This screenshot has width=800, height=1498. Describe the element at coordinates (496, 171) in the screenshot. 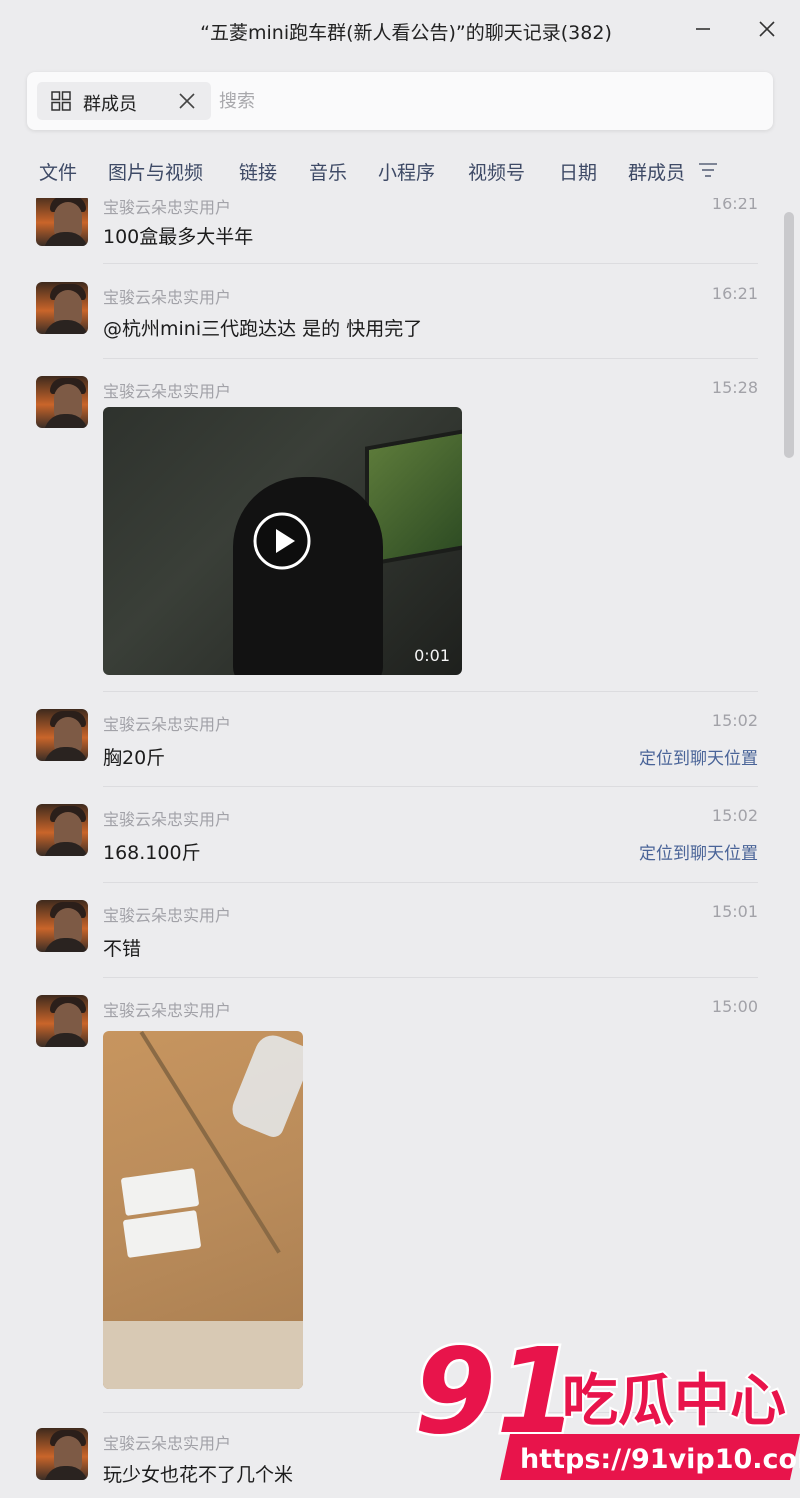

I see `tab-channels: 视频号` at that location.